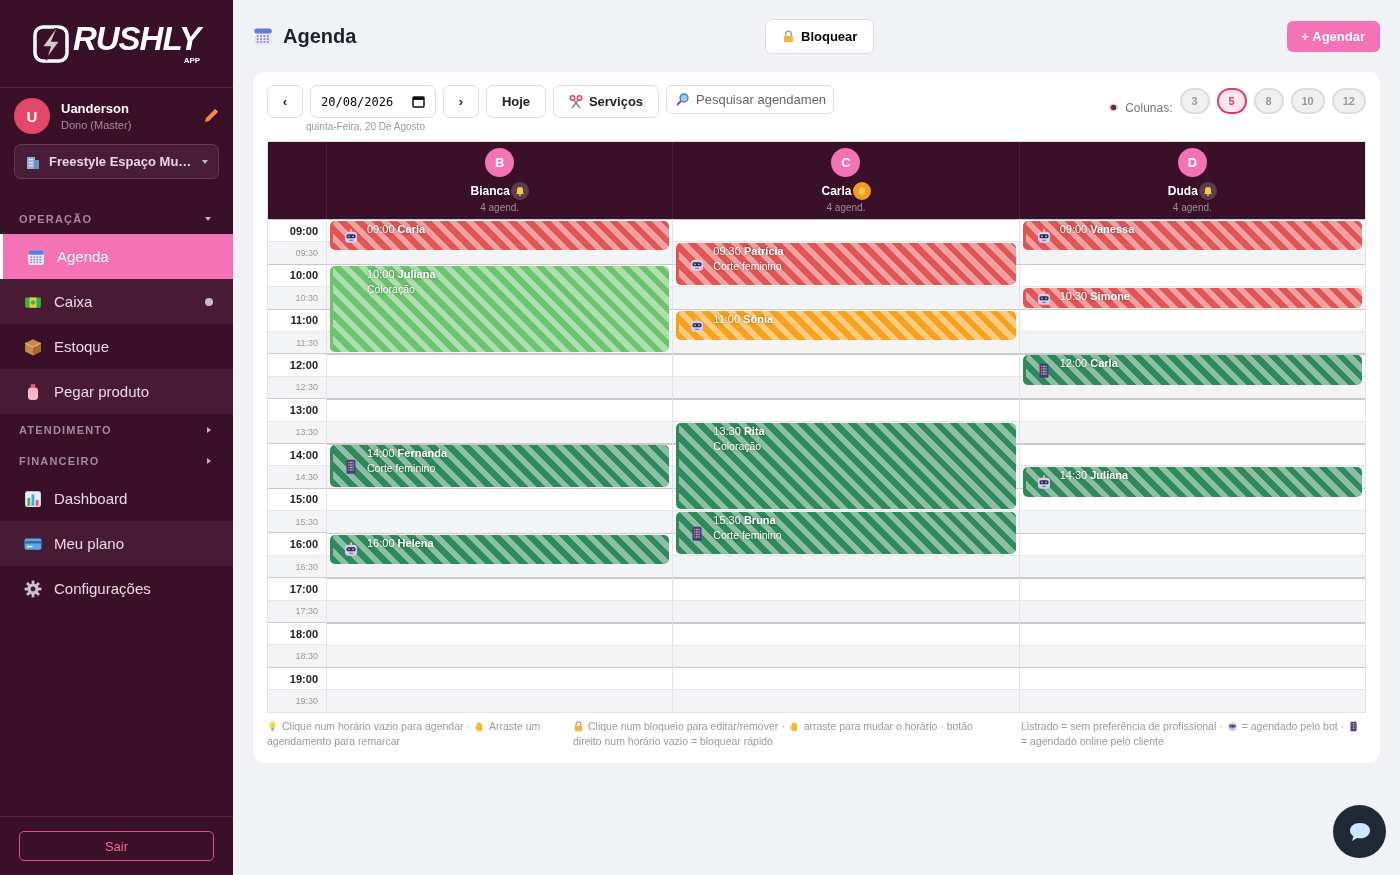 The image size is (1400, 875). I want to click on chat-button, so click(1359, 831).